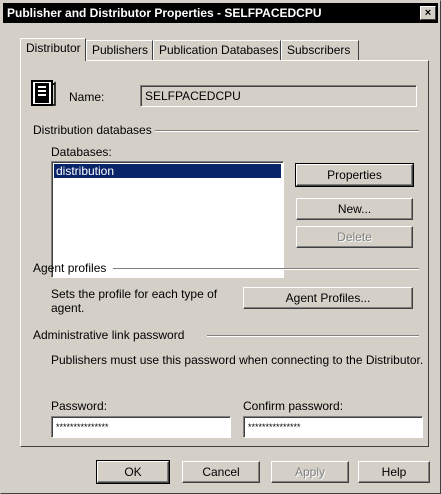 This screenshot has width=441, height=494. I want to click on password-input: ***************, so click(141, 427).